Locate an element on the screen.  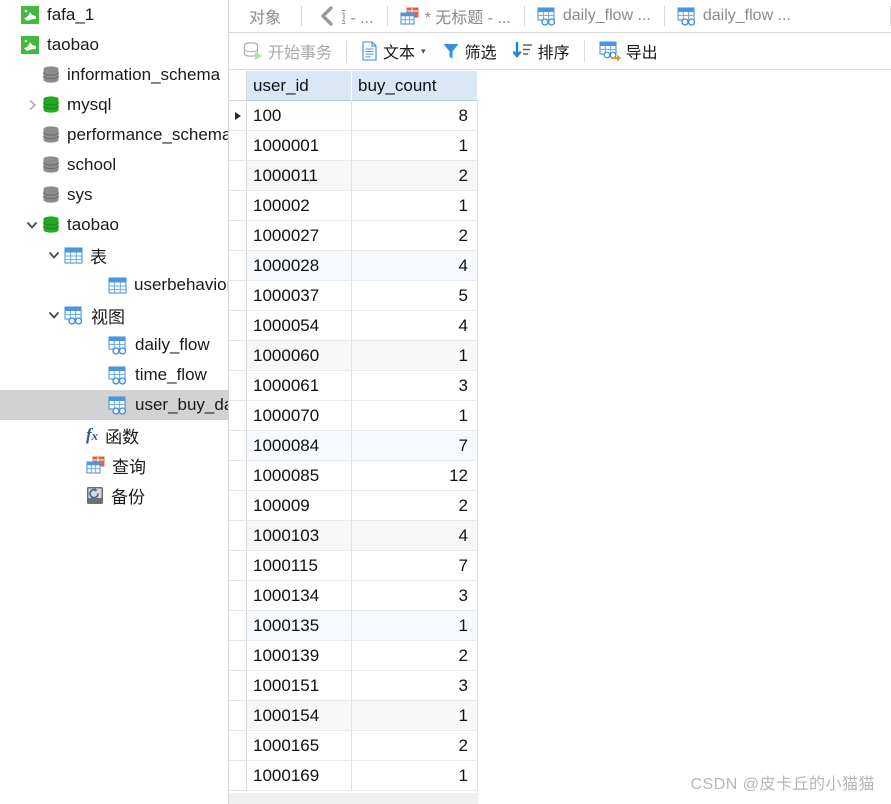
table-row: 100 8 is located at coordinates (353, 116).